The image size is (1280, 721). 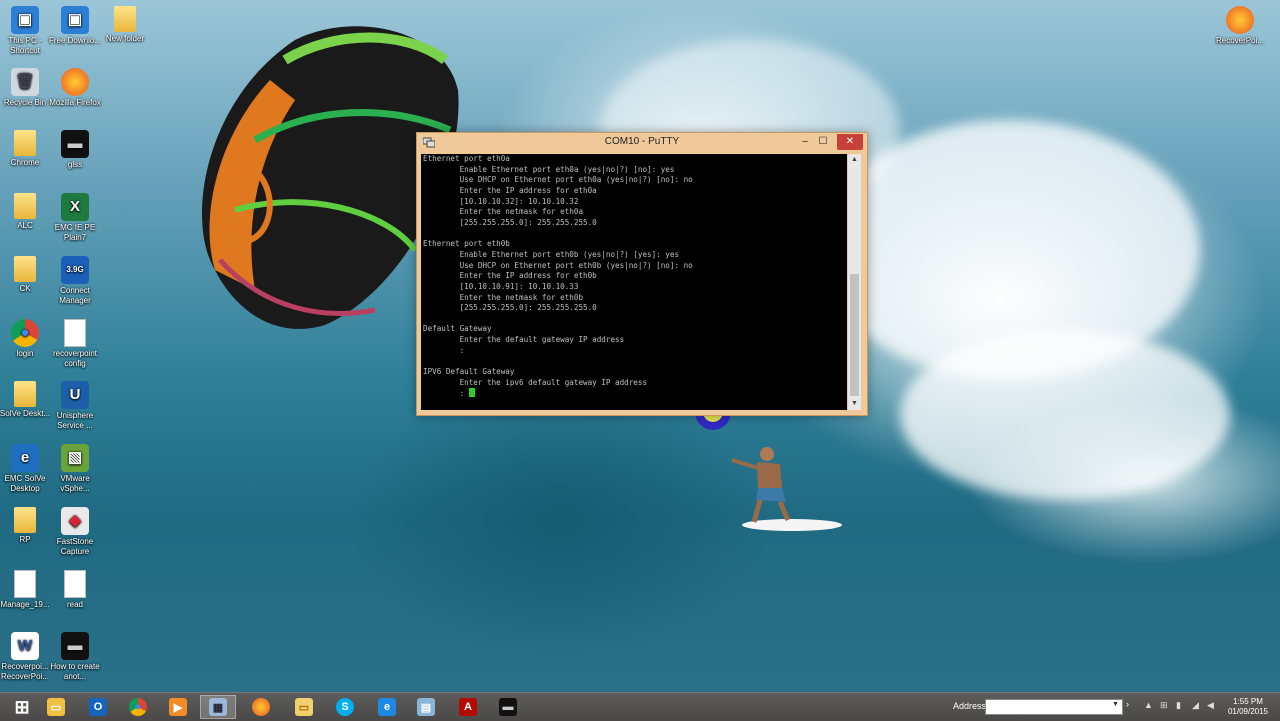 I want to click on desktop-icon-label: FastStone Capture, so click(x=75, y=546).